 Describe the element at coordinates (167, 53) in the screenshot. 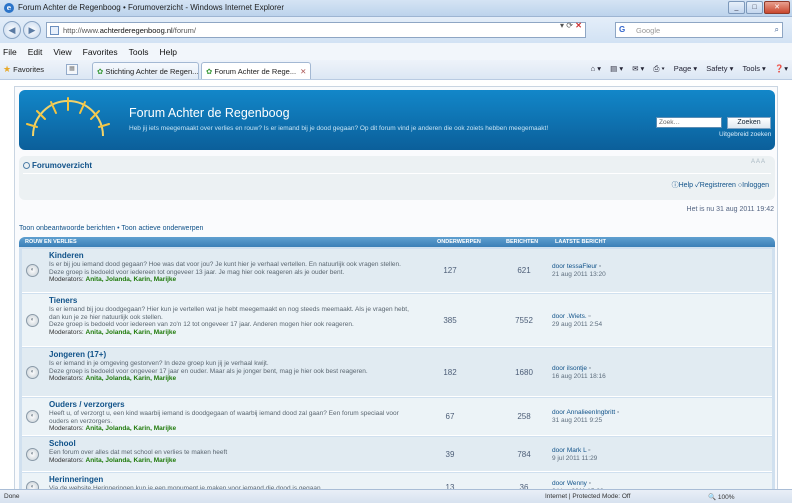

I see `menu-help: Help` at that location.